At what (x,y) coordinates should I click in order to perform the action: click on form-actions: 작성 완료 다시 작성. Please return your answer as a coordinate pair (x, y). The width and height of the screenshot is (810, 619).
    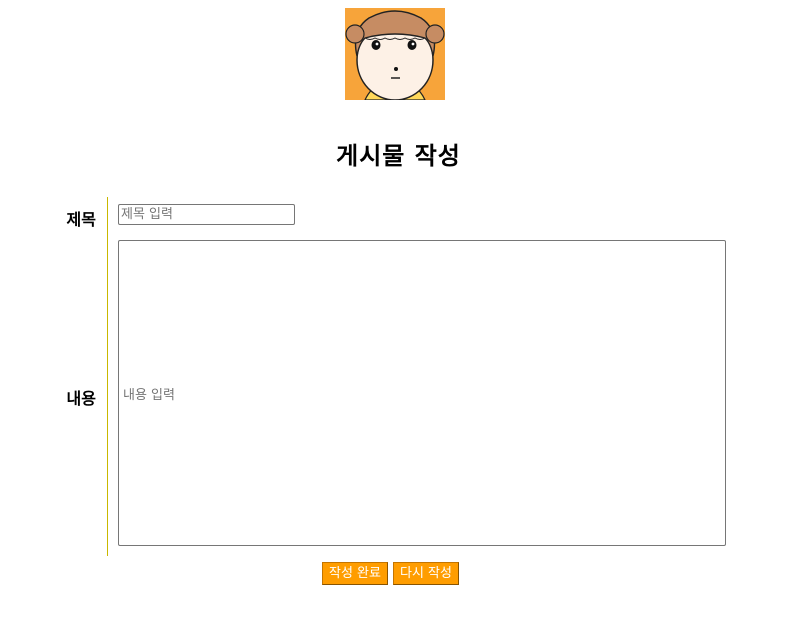
    Looking at the image, I should click on (390, 573).